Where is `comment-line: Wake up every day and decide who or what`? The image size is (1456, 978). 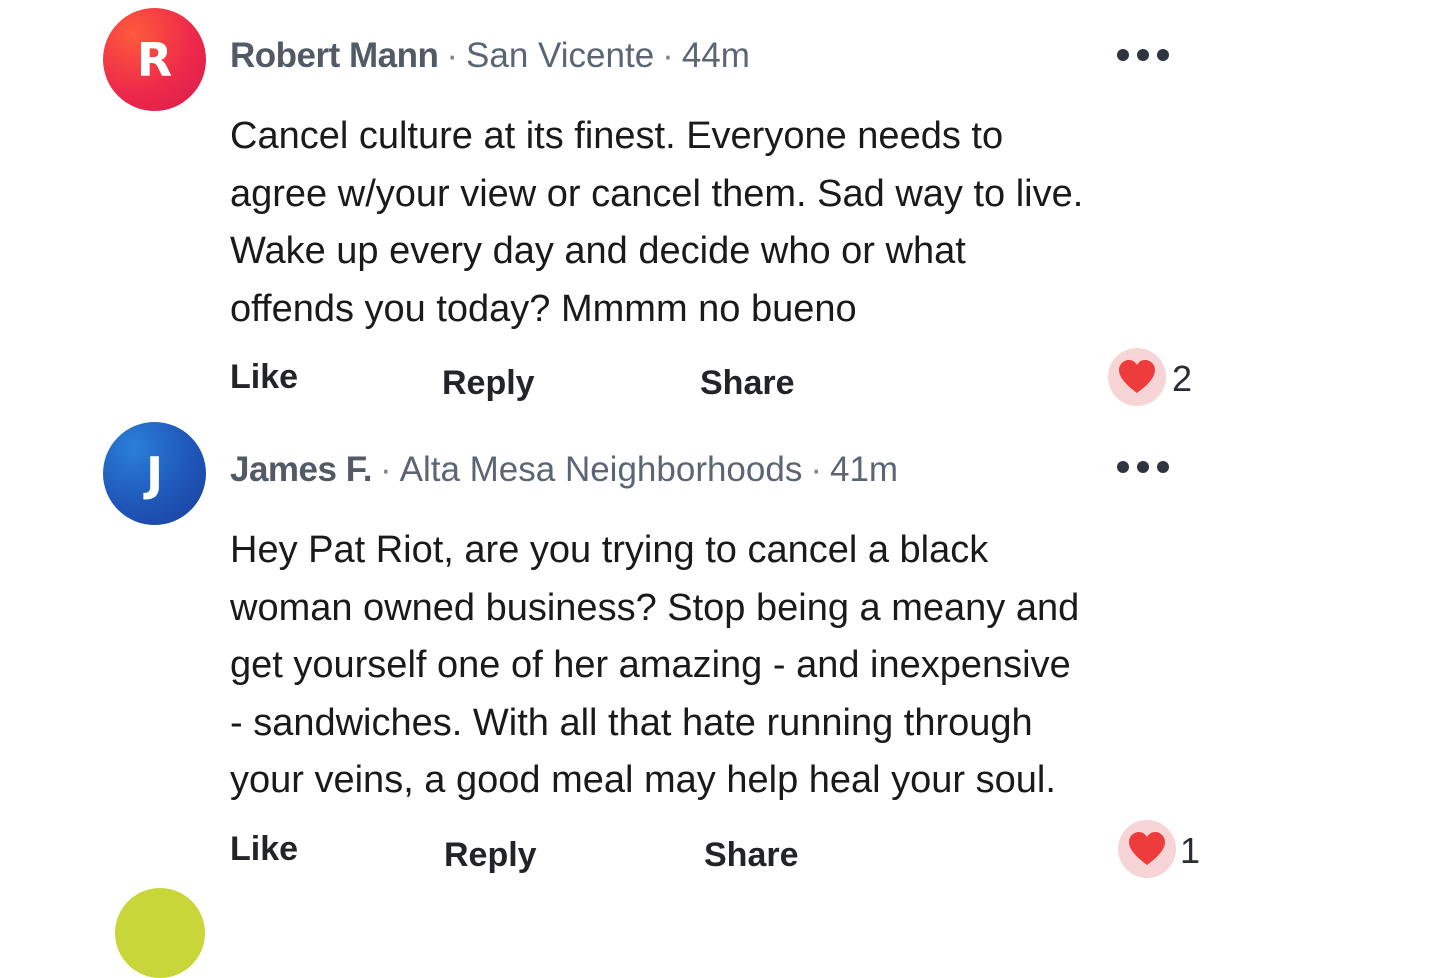
comment-line: Wake up every day and decide who or what is located at coordinates (598, 251).